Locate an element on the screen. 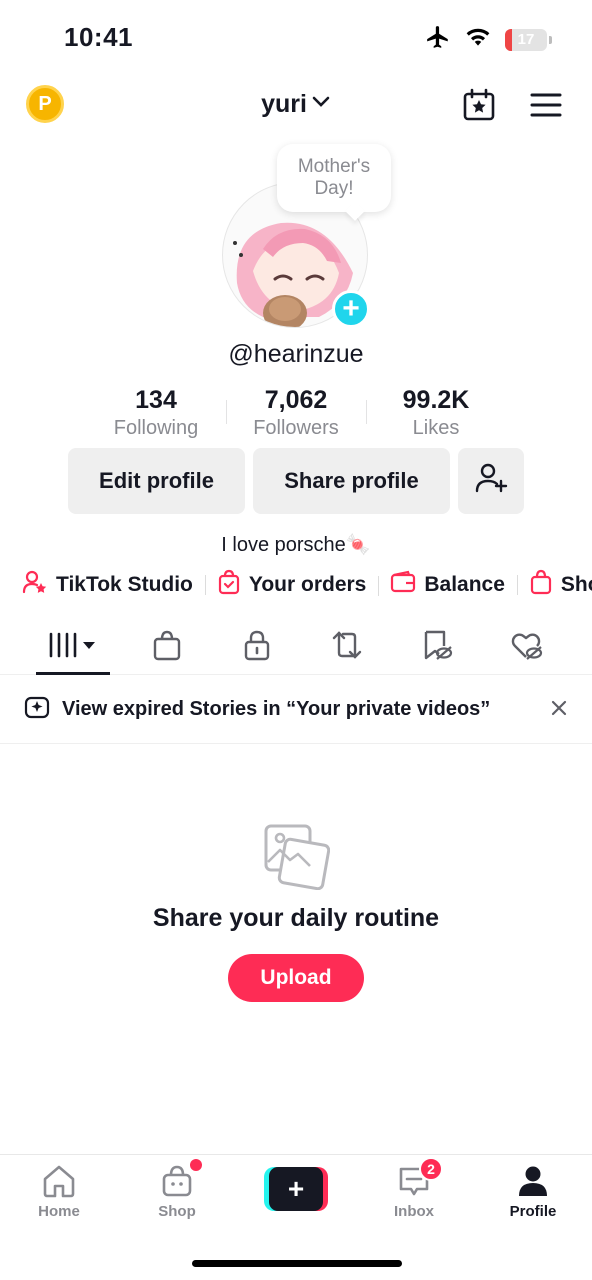 The height and width of the screenshot is (1280, 592). bubble-text: Mother's Day! is located at coordinates (334, 177).